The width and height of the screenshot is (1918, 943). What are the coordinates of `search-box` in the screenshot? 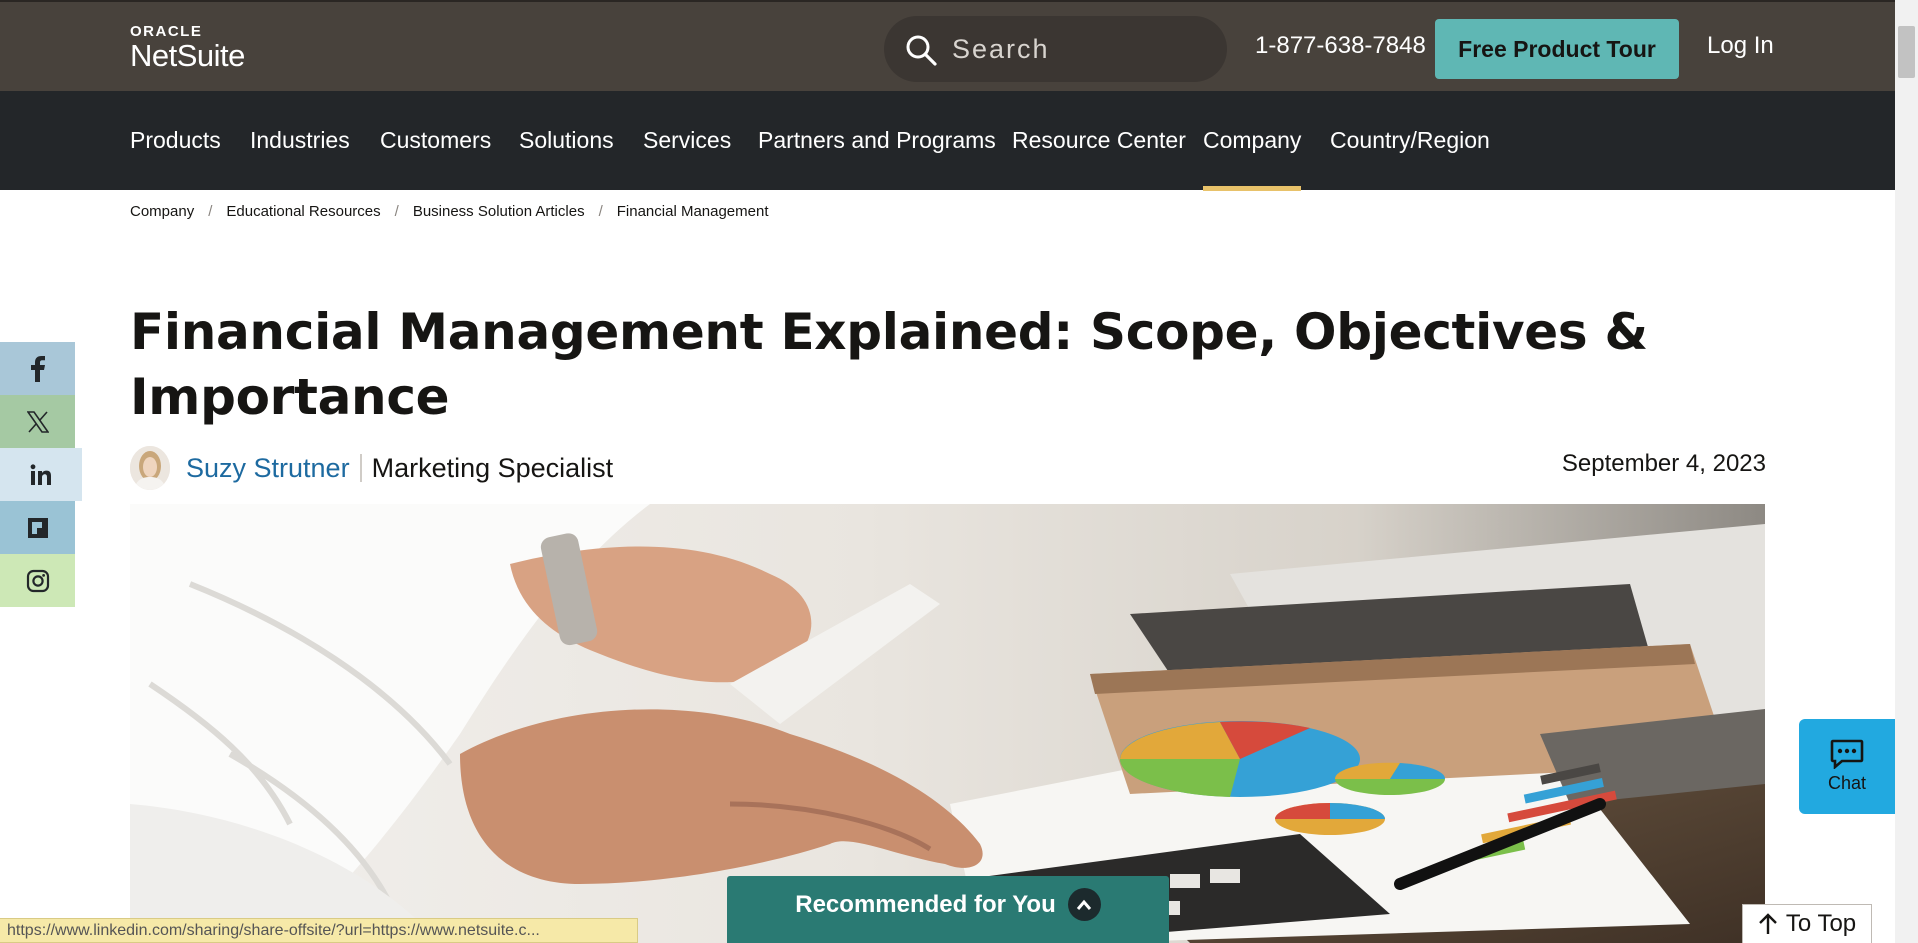 It's located at (1055, 49).